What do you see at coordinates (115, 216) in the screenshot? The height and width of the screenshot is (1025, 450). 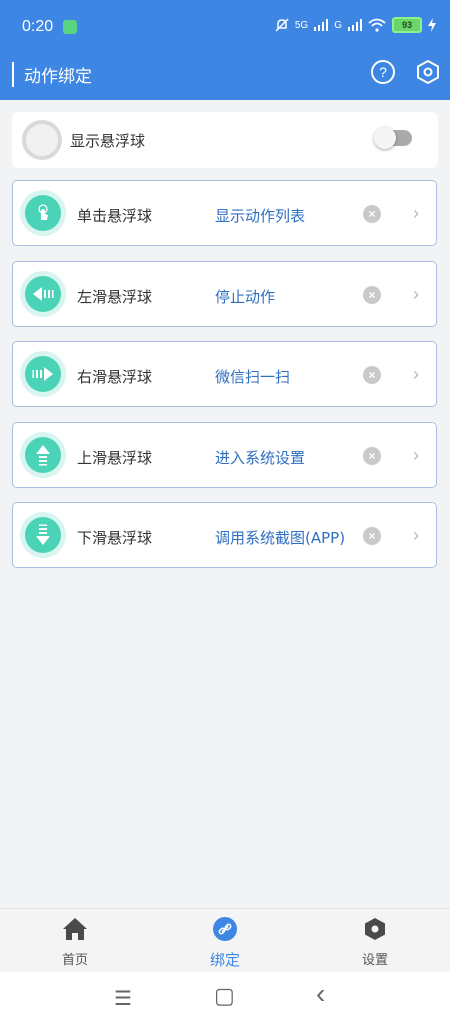 I see `gesture-label: 单击悬浮球` at bounding box center [115, 216].